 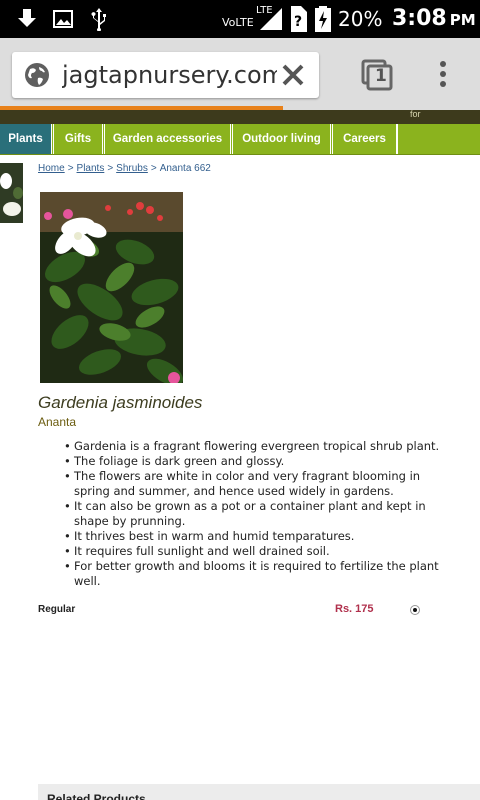 What do you see at coordinates (26, 139) in the screenshot?
I see `nav-item-plants: Plants` at bounding box center [26, 139].